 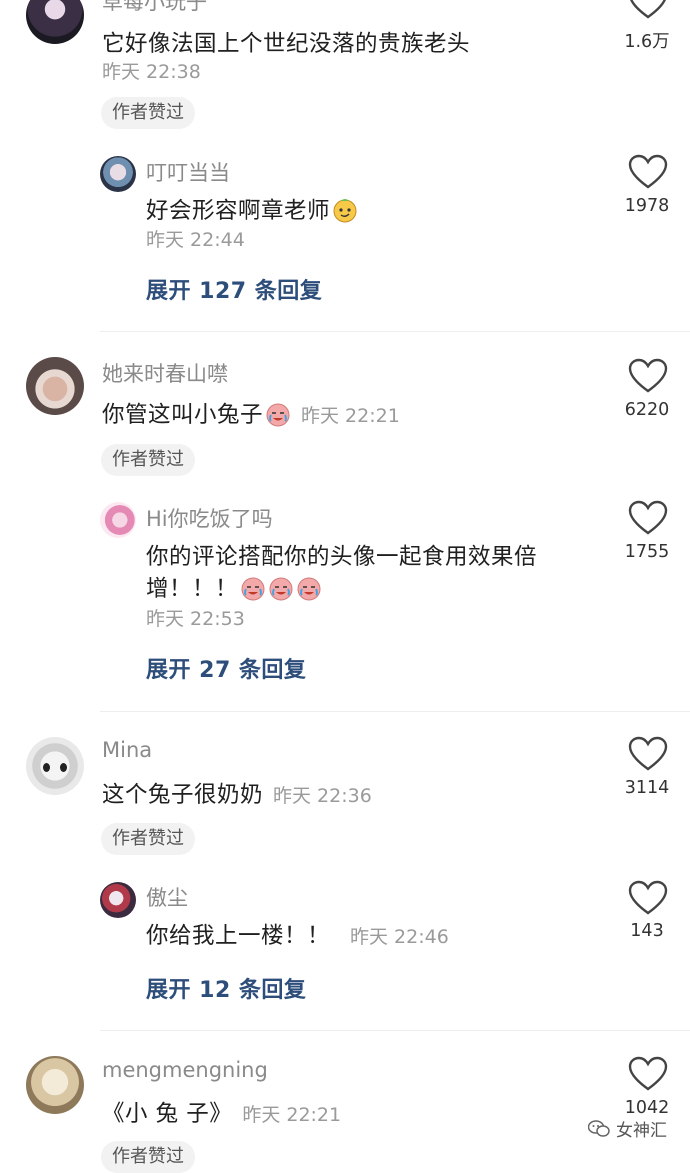 I want to click on comment-time: 昨天 22:36, so click(x=322, y=796).